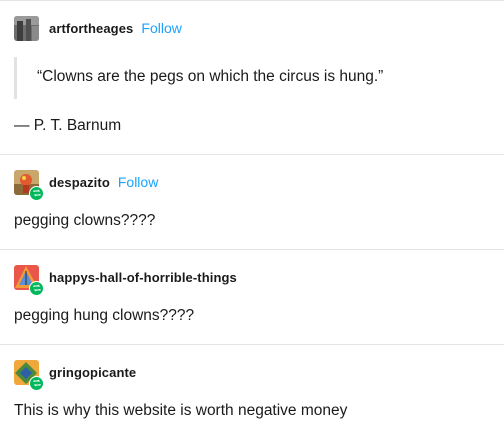 The width and height of the screenshot is (504, 435). What do you see at coordinates (252, 0) in the screenshot?
I see `top-divider` at bounding box center [252, 0].